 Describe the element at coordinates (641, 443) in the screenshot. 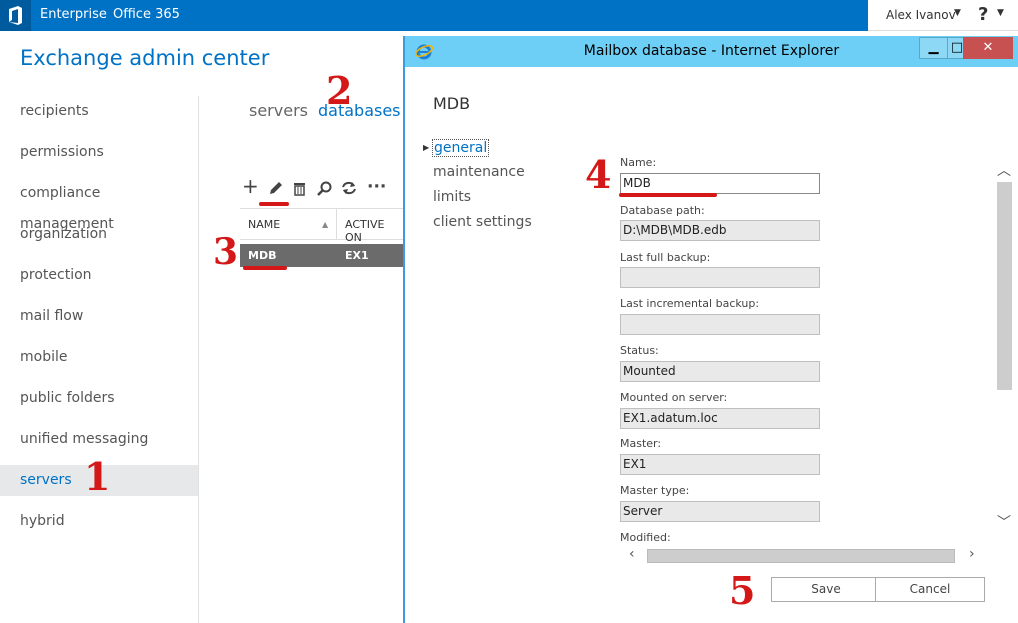

I see `master-label: Master:` at that location.